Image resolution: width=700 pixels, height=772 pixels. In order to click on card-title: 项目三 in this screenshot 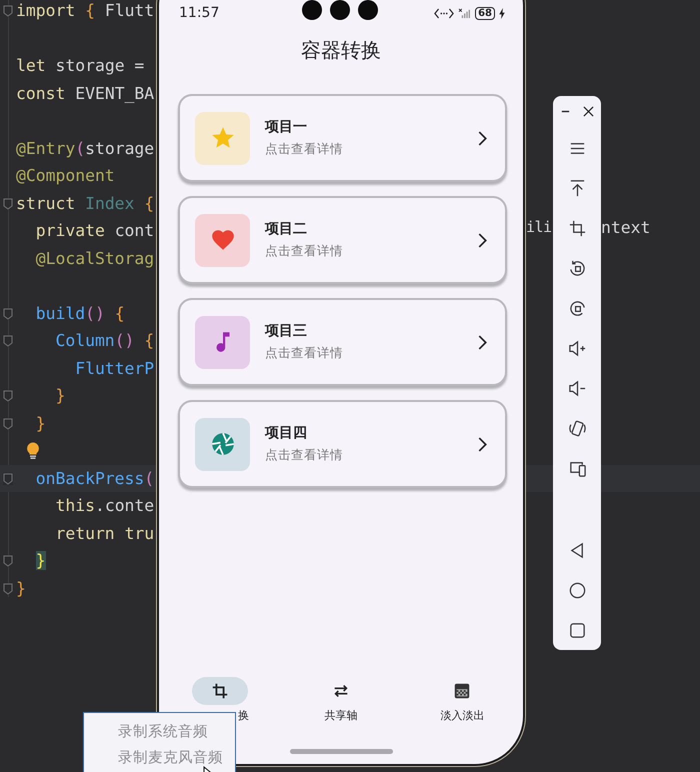, I will do `click(286, 331)`.